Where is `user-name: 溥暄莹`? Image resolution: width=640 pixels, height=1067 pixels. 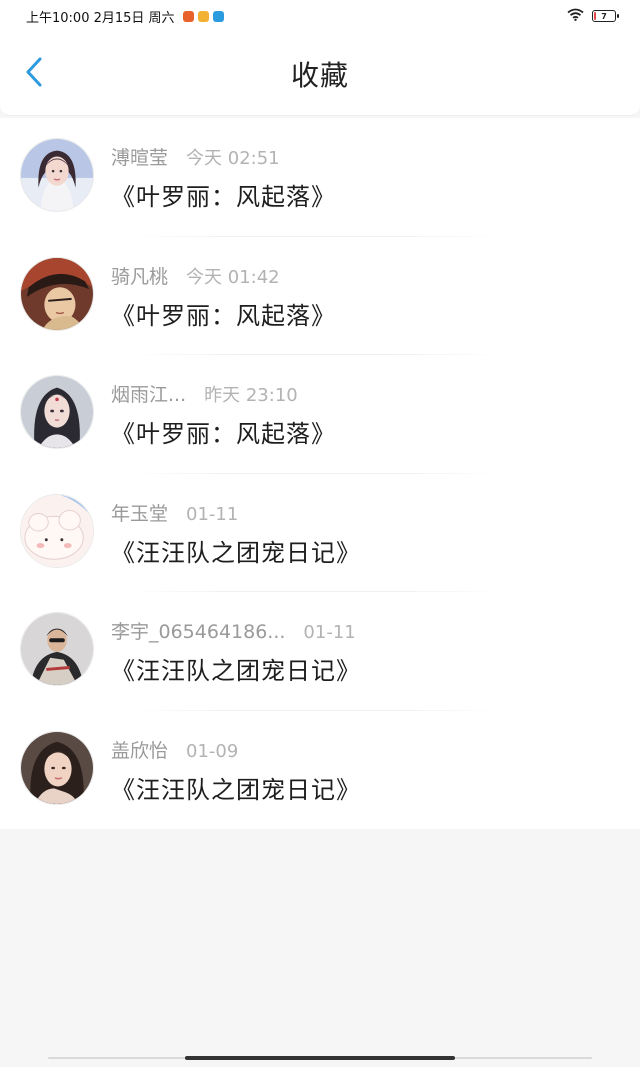
user-name: 溥暄莹 is located at coordinates (140, 158).